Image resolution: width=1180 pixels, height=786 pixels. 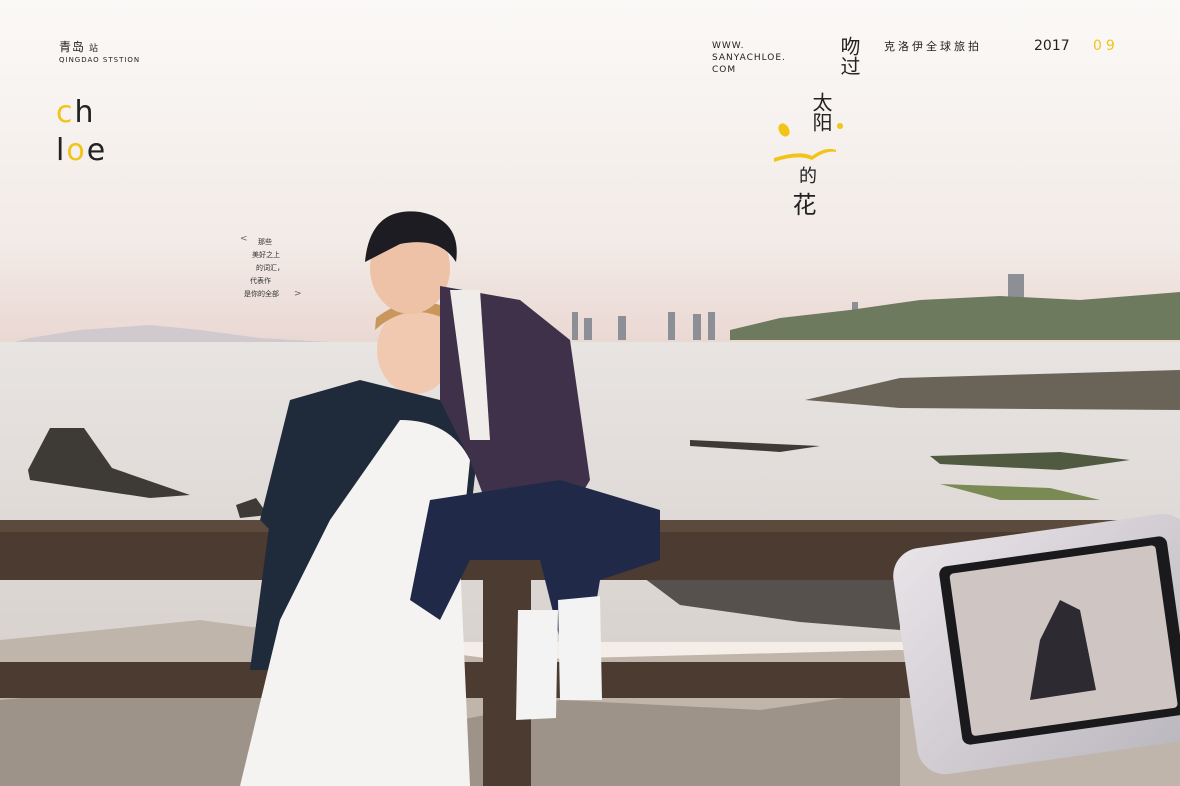 I want to click on headline-part-4: 花, so click(x=802, y=204).